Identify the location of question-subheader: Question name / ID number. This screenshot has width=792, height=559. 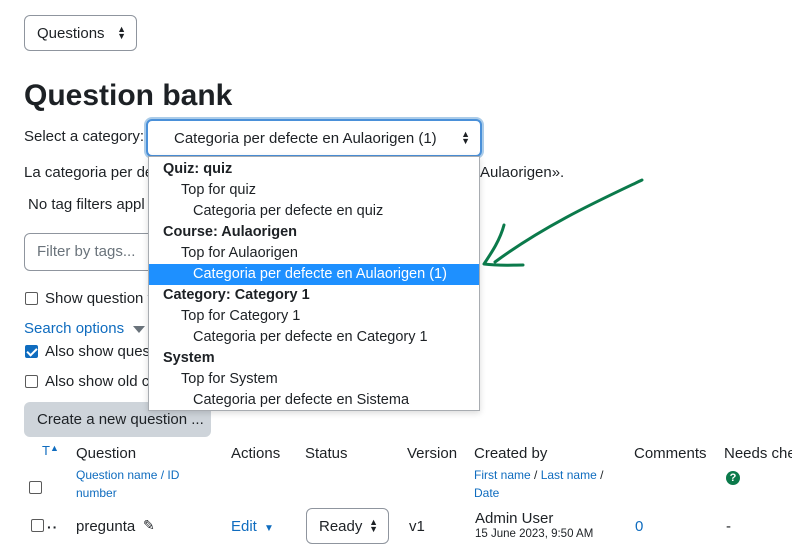
(127, 484).